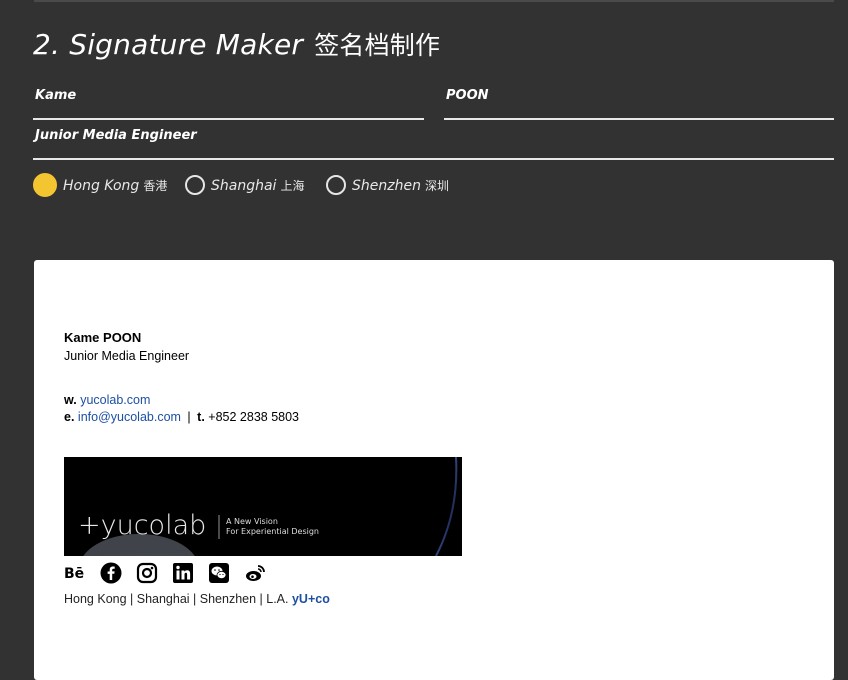 The width and height of the screenshot is (848, 680). Describe the element at coordinates (45, 185) in the screenshot. I see `radio-selected-icon` at that location.